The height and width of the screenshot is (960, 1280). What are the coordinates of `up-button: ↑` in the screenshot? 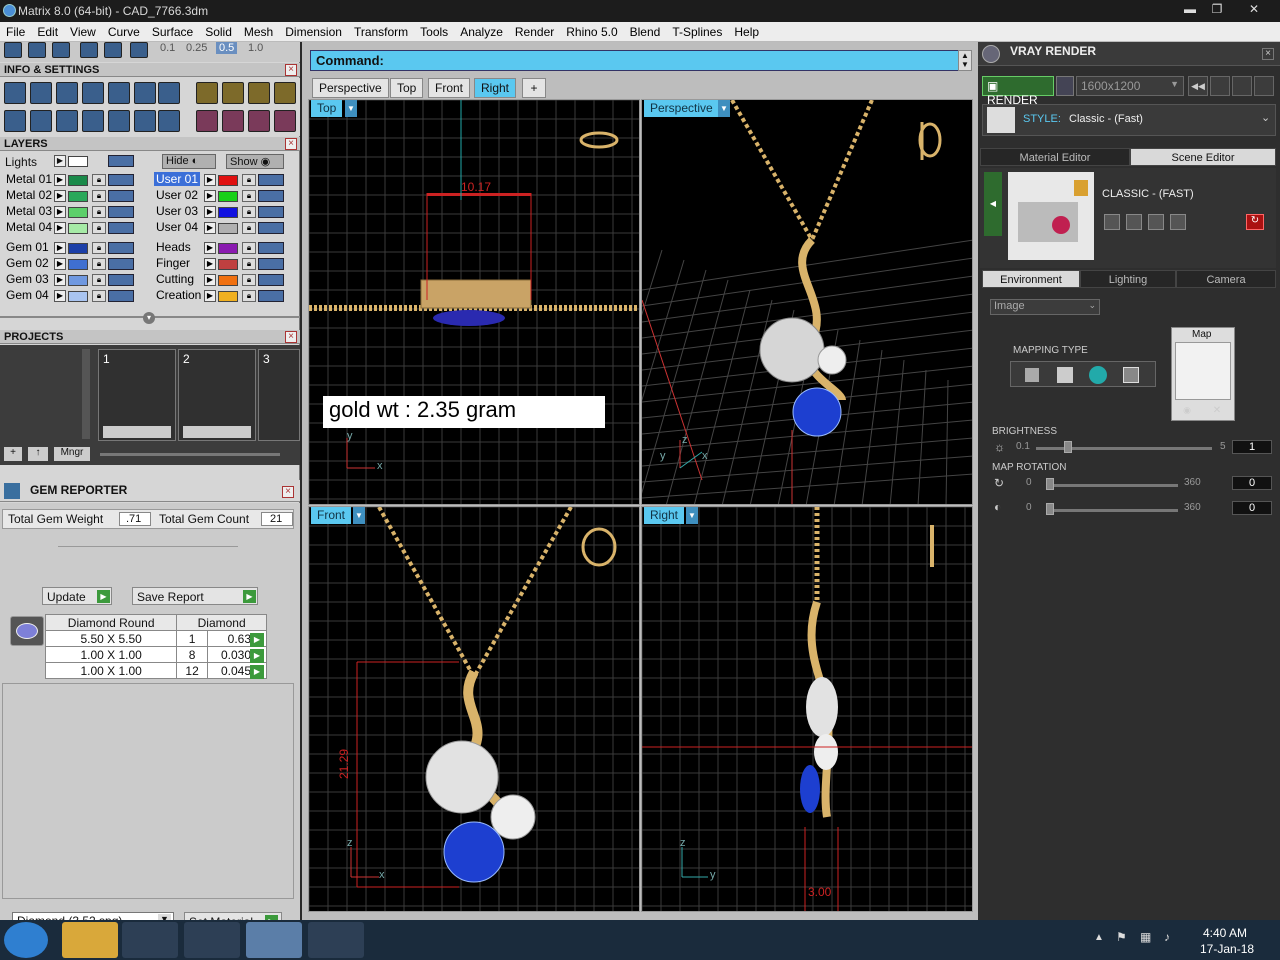 It's located at (38, 454).